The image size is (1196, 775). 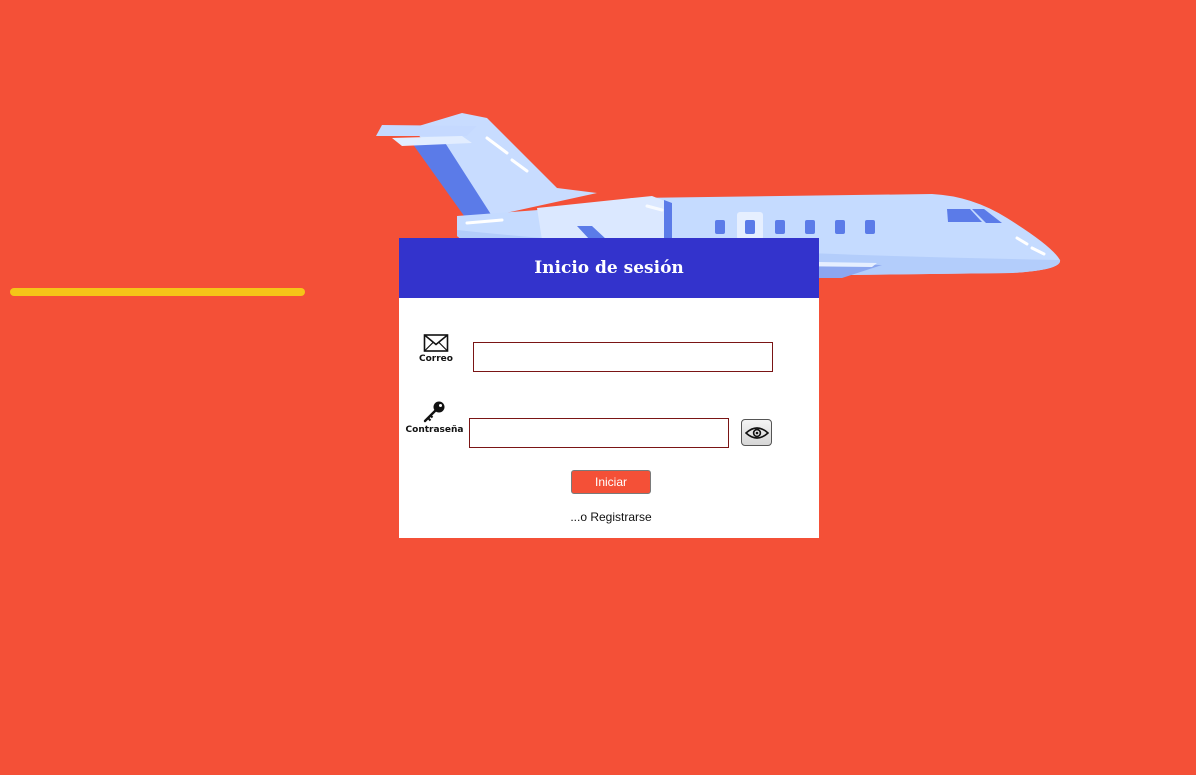 I want to click on key-icon, so click(x=433, y=412).